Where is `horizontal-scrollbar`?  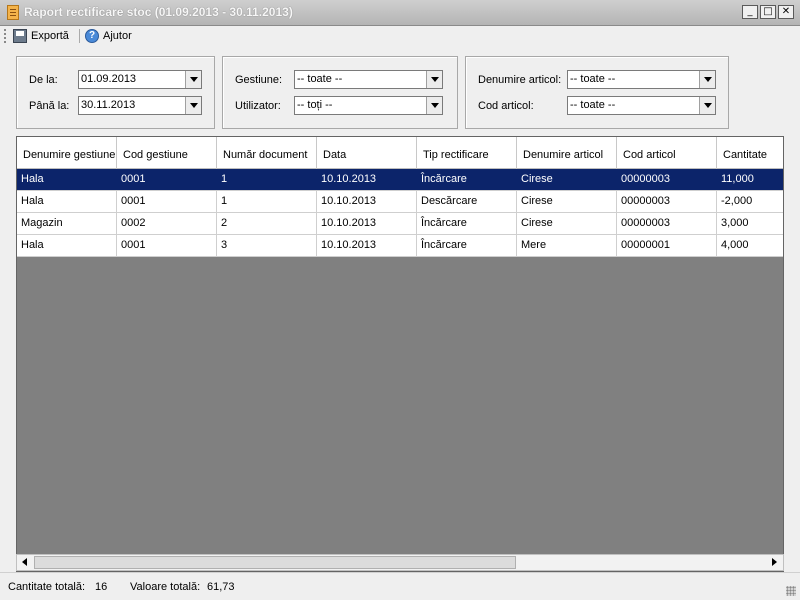 horizontal-scrollbar is located at coordinates (400, 562).